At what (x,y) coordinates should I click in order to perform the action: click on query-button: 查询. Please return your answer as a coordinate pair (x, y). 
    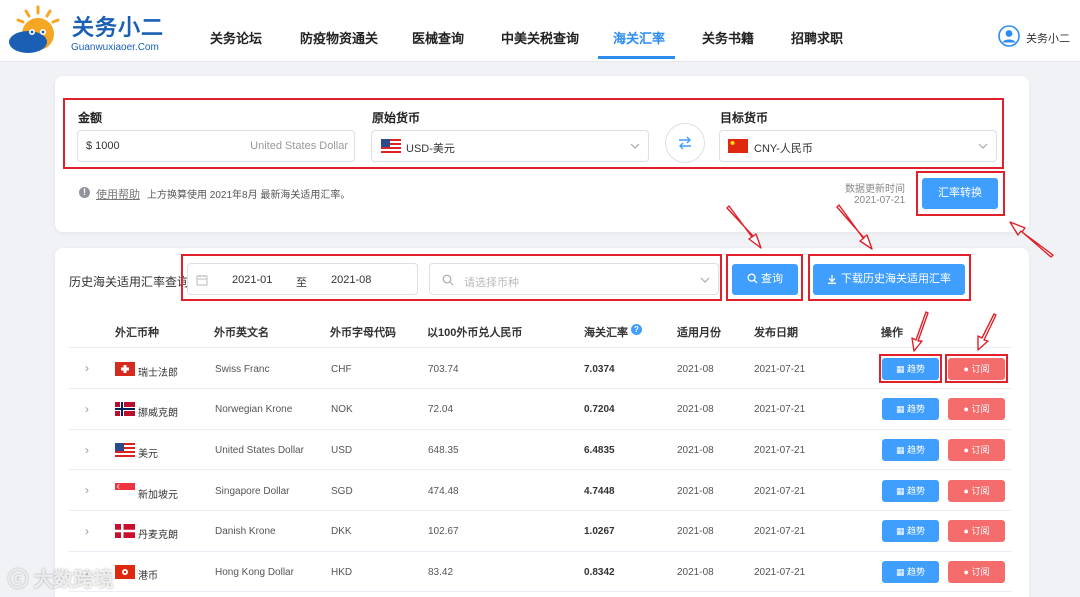
    Looking at the image, I should click on (765, 279).